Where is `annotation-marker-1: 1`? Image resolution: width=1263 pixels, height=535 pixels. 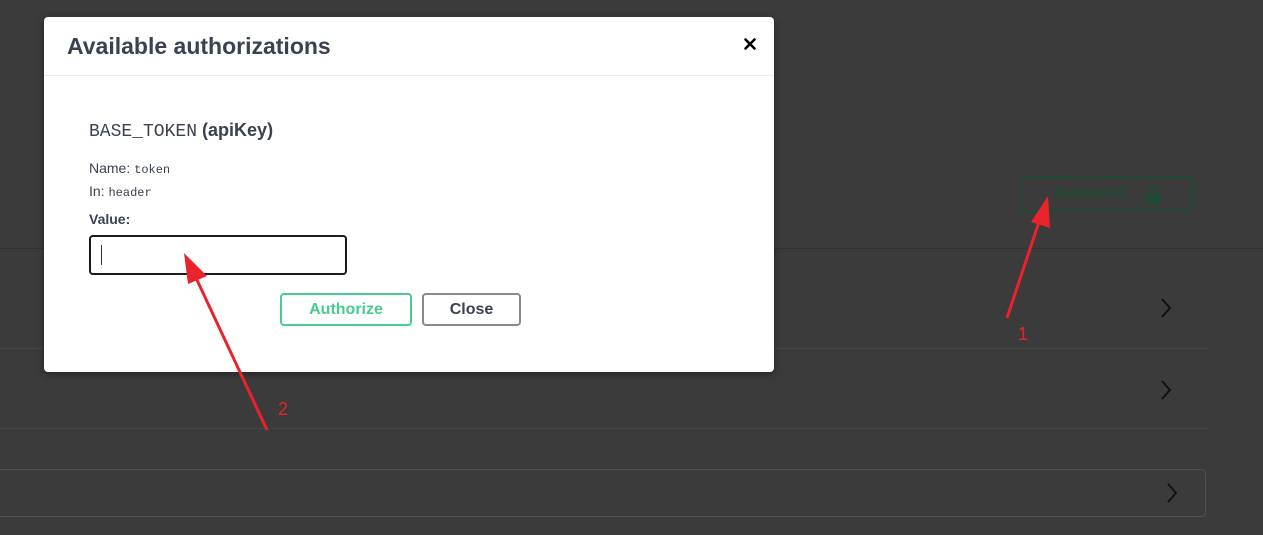
annotation-marker-1: 1 is located at coordinates (1023, 334).